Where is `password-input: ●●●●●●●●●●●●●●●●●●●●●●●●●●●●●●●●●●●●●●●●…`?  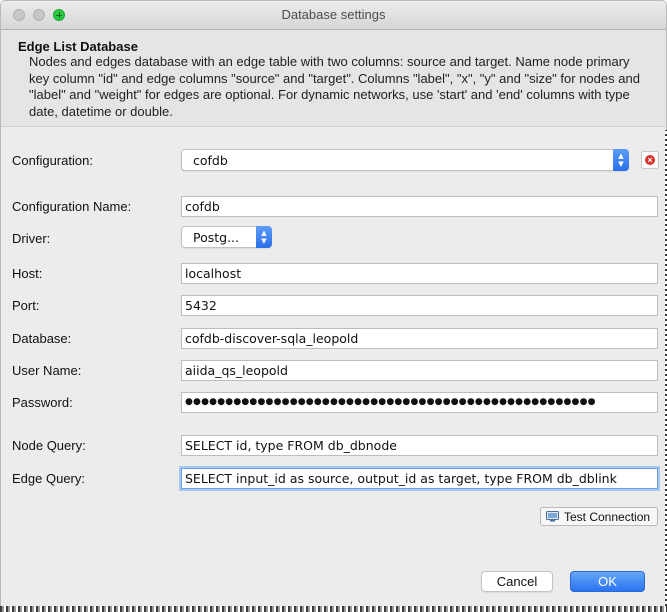
password-input: ●●●●●●●●●●●●●●●●●●●●●●●●●●●●●●●●●●●●●●●●… is located at coordinates (419, 402).